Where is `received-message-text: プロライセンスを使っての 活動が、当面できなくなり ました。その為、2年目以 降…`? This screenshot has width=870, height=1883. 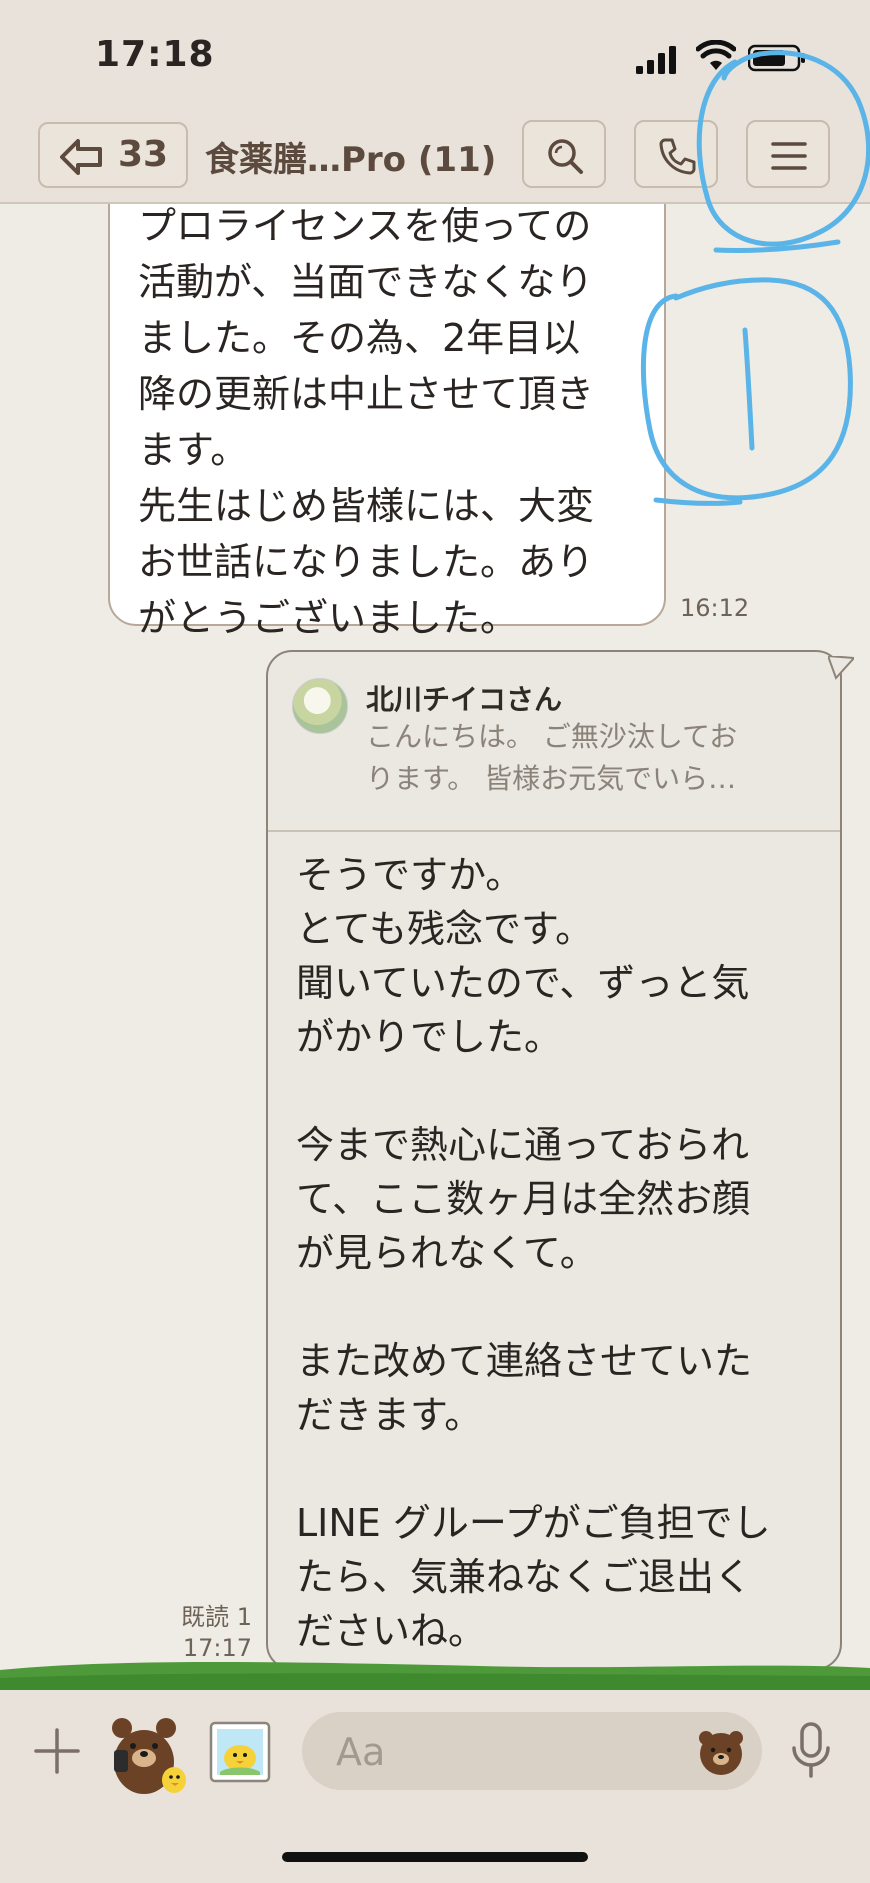
received-message-text: プロライセンスを使っての 活動が、当面できなくなり ました。その為、2年目以 降… is located at coordinates (366, 422).